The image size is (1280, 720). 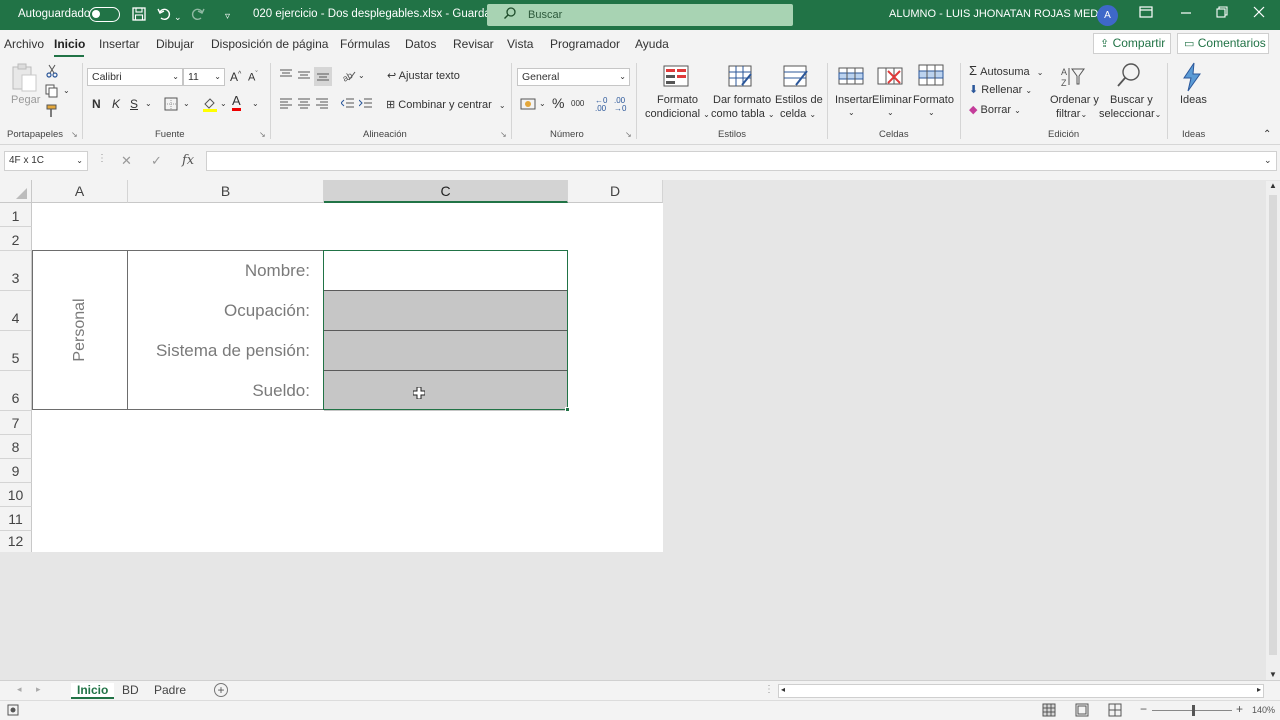 I want to click on thousands-separator-button: 000, so click(x=577, y=103).